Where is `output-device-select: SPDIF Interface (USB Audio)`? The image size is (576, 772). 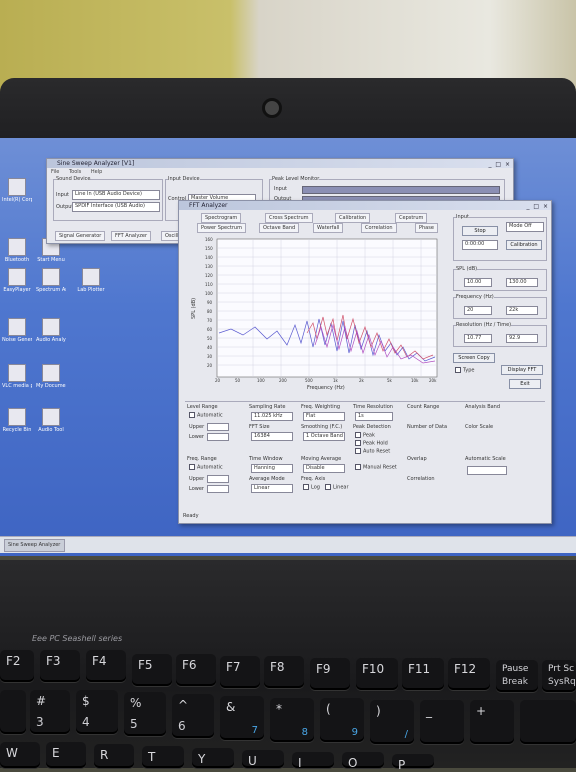 output-device-select: SPDIF Interface (USB Audio) is located at coordinates (116, 207).